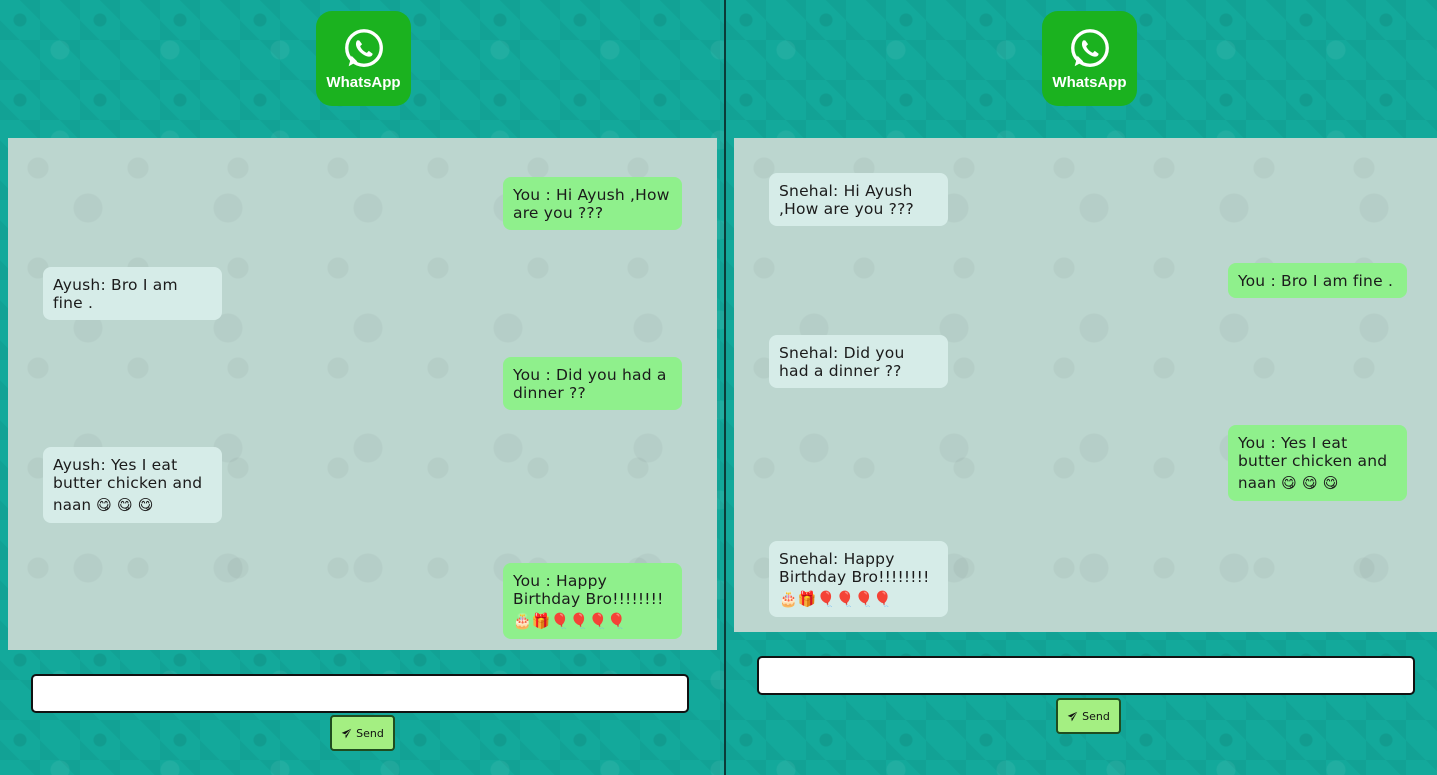 Image resolution: width=1437 pixels, height=775 pixels. I want to click on message-text: You : Did you had a dinner ??, so click(590, 384).